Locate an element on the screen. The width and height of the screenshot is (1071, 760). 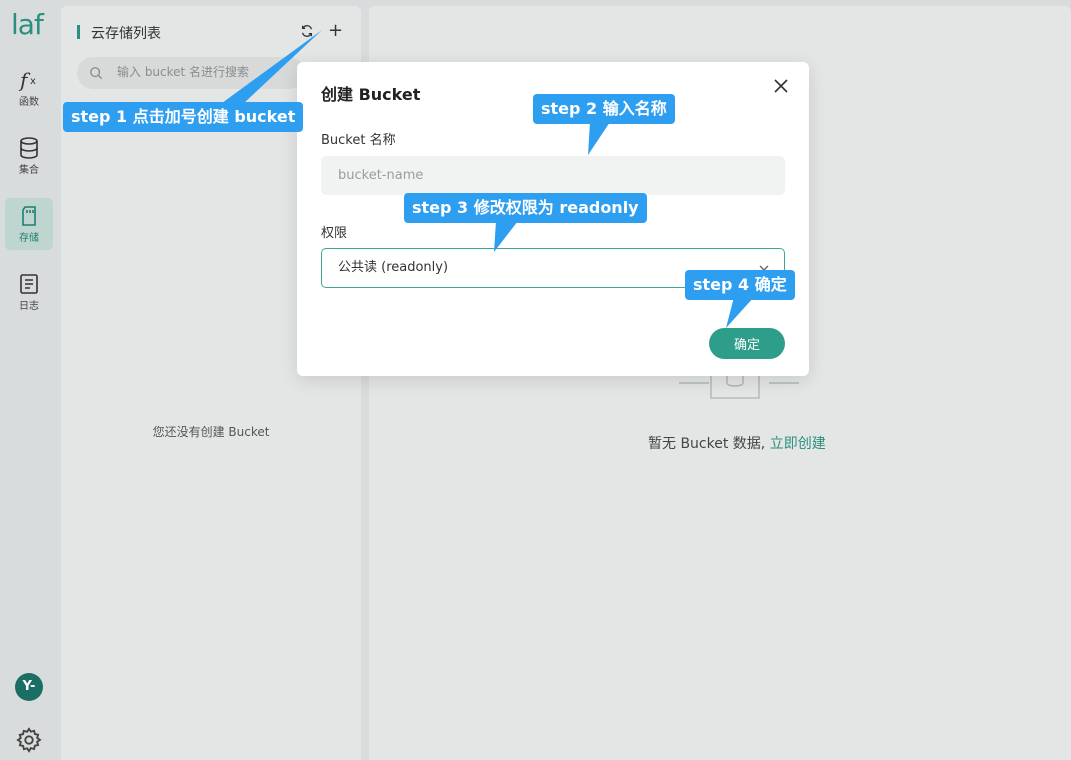
close-icon is located at coordinates (781, 86).